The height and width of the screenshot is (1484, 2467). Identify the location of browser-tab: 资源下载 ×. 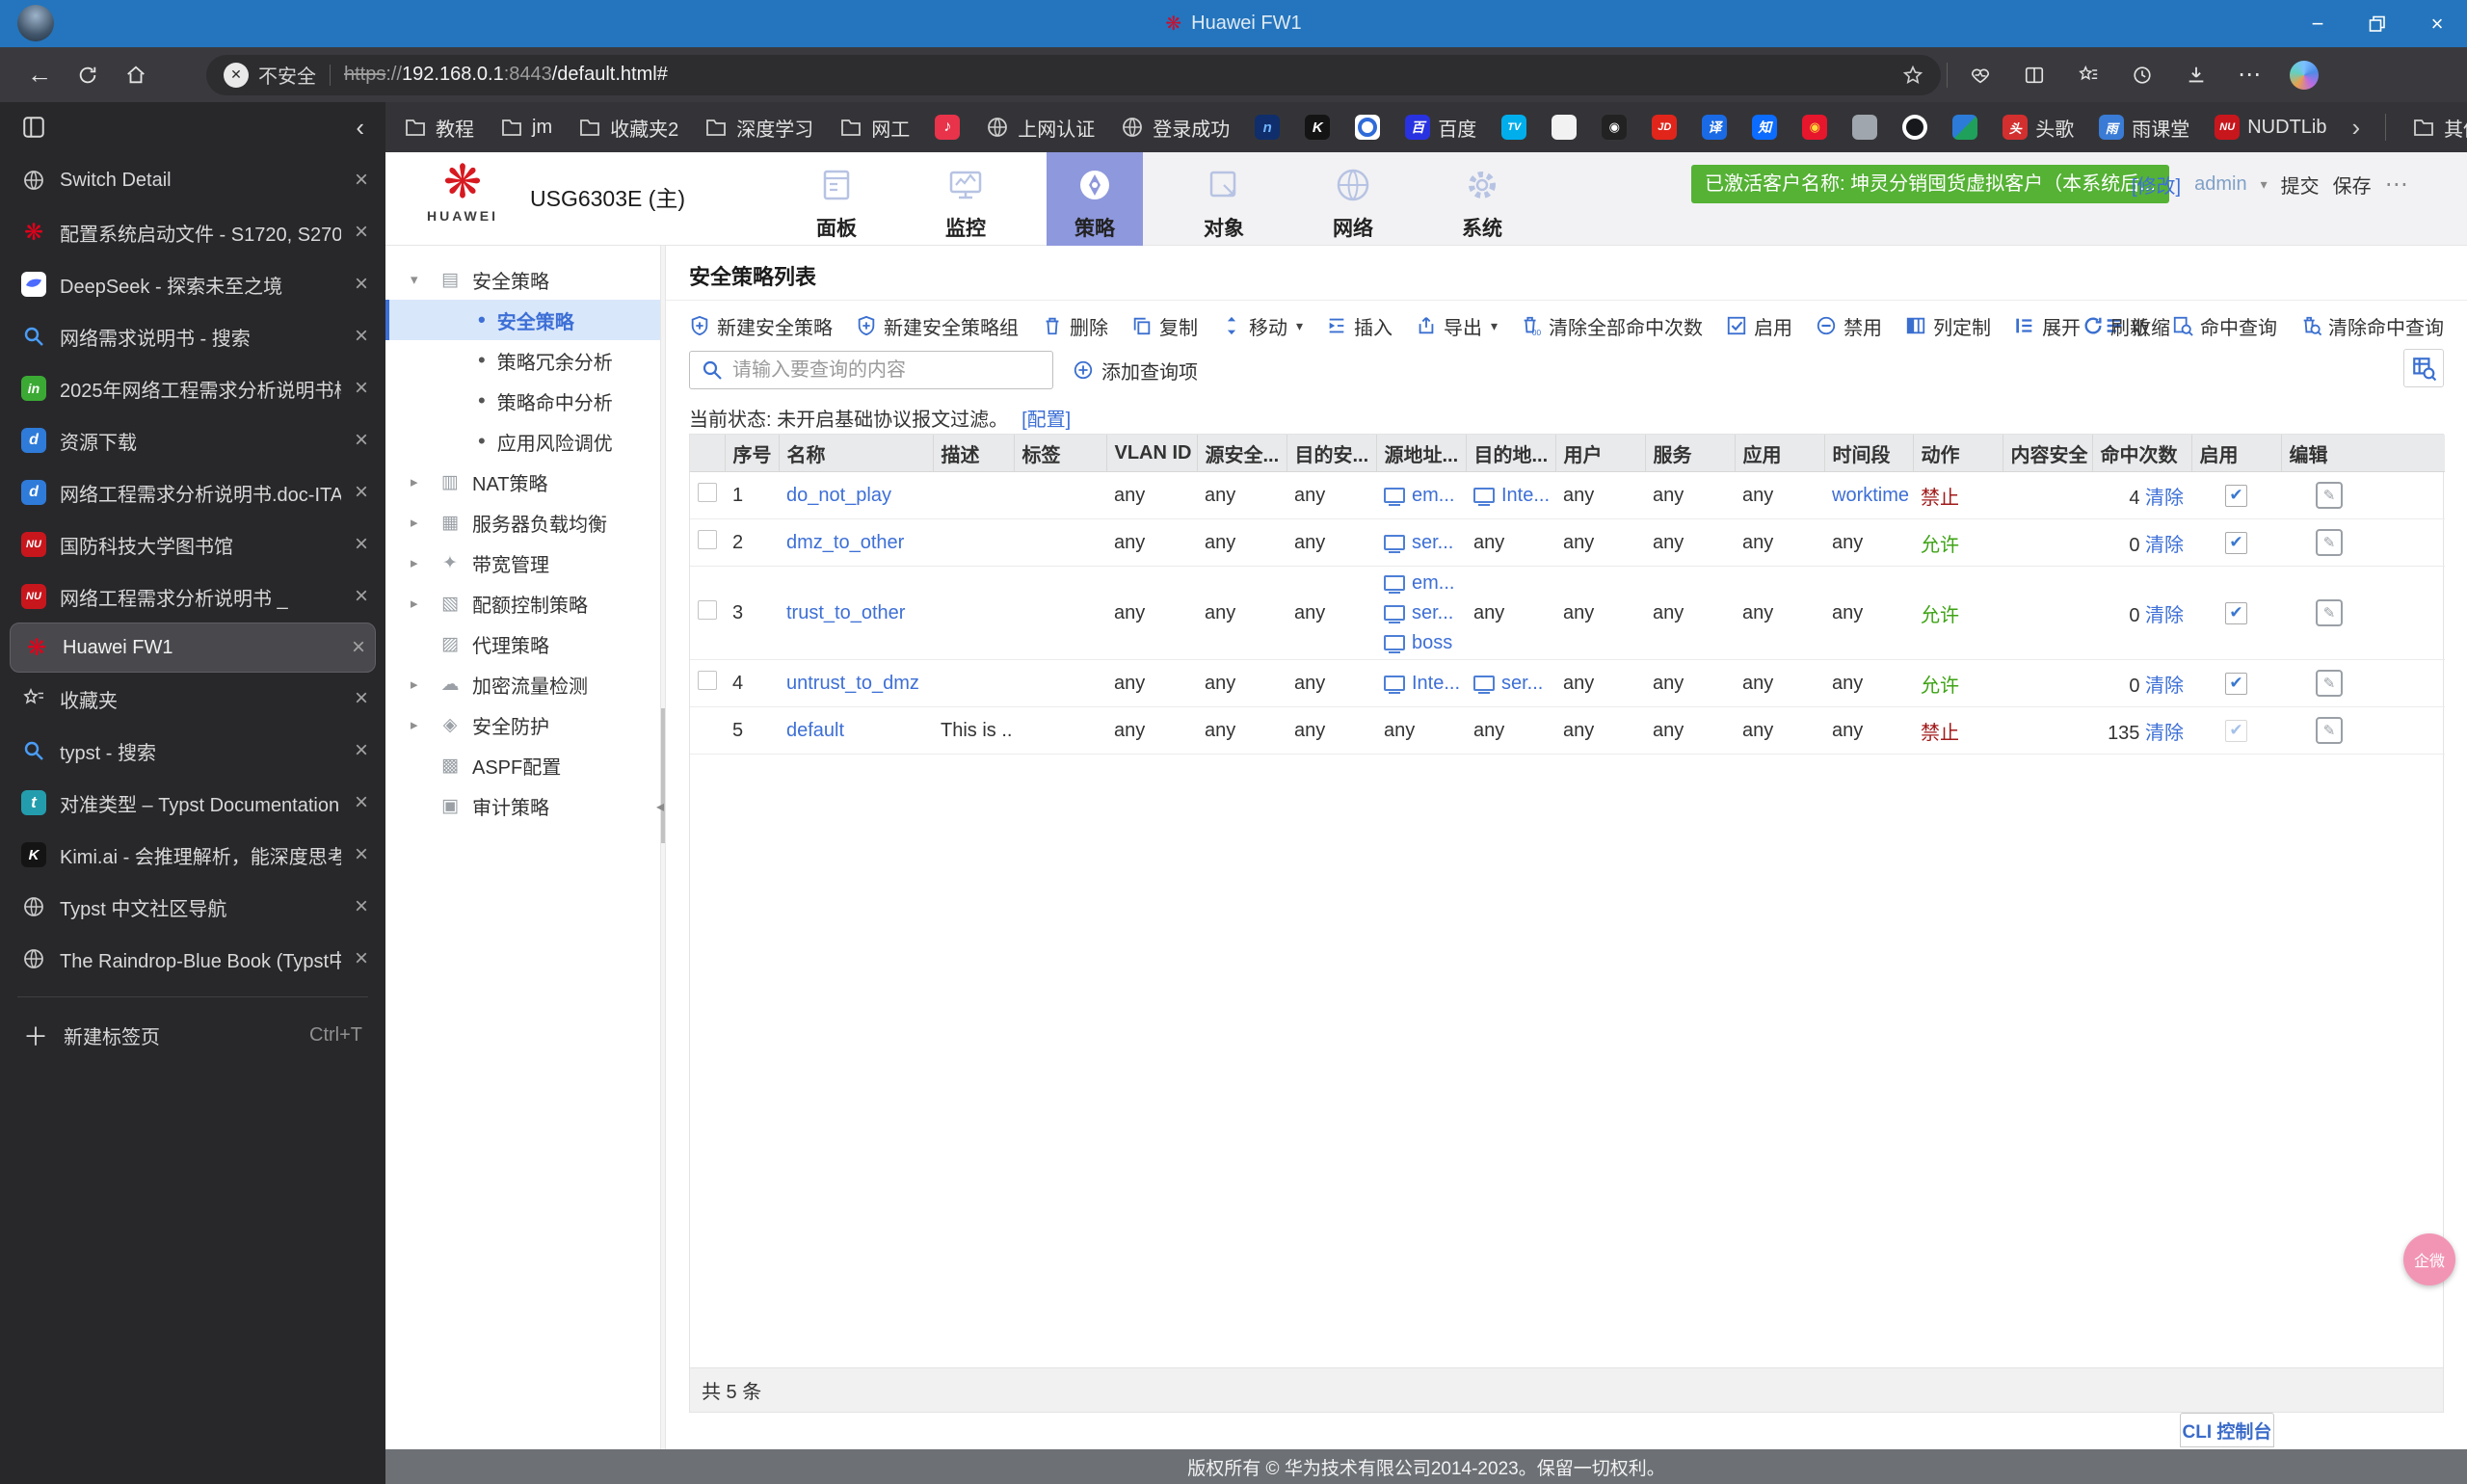
(192, 440).